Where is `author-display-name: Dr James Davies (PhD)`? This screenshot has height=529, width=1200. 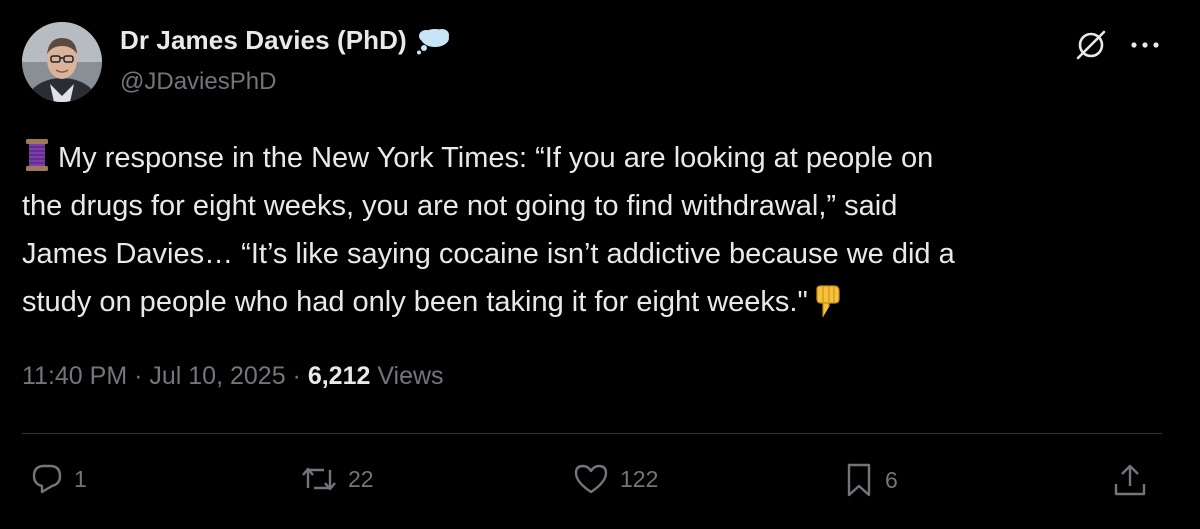
author-display-name: Dr James Davies (PhD) is located at coordinates (263, 40).